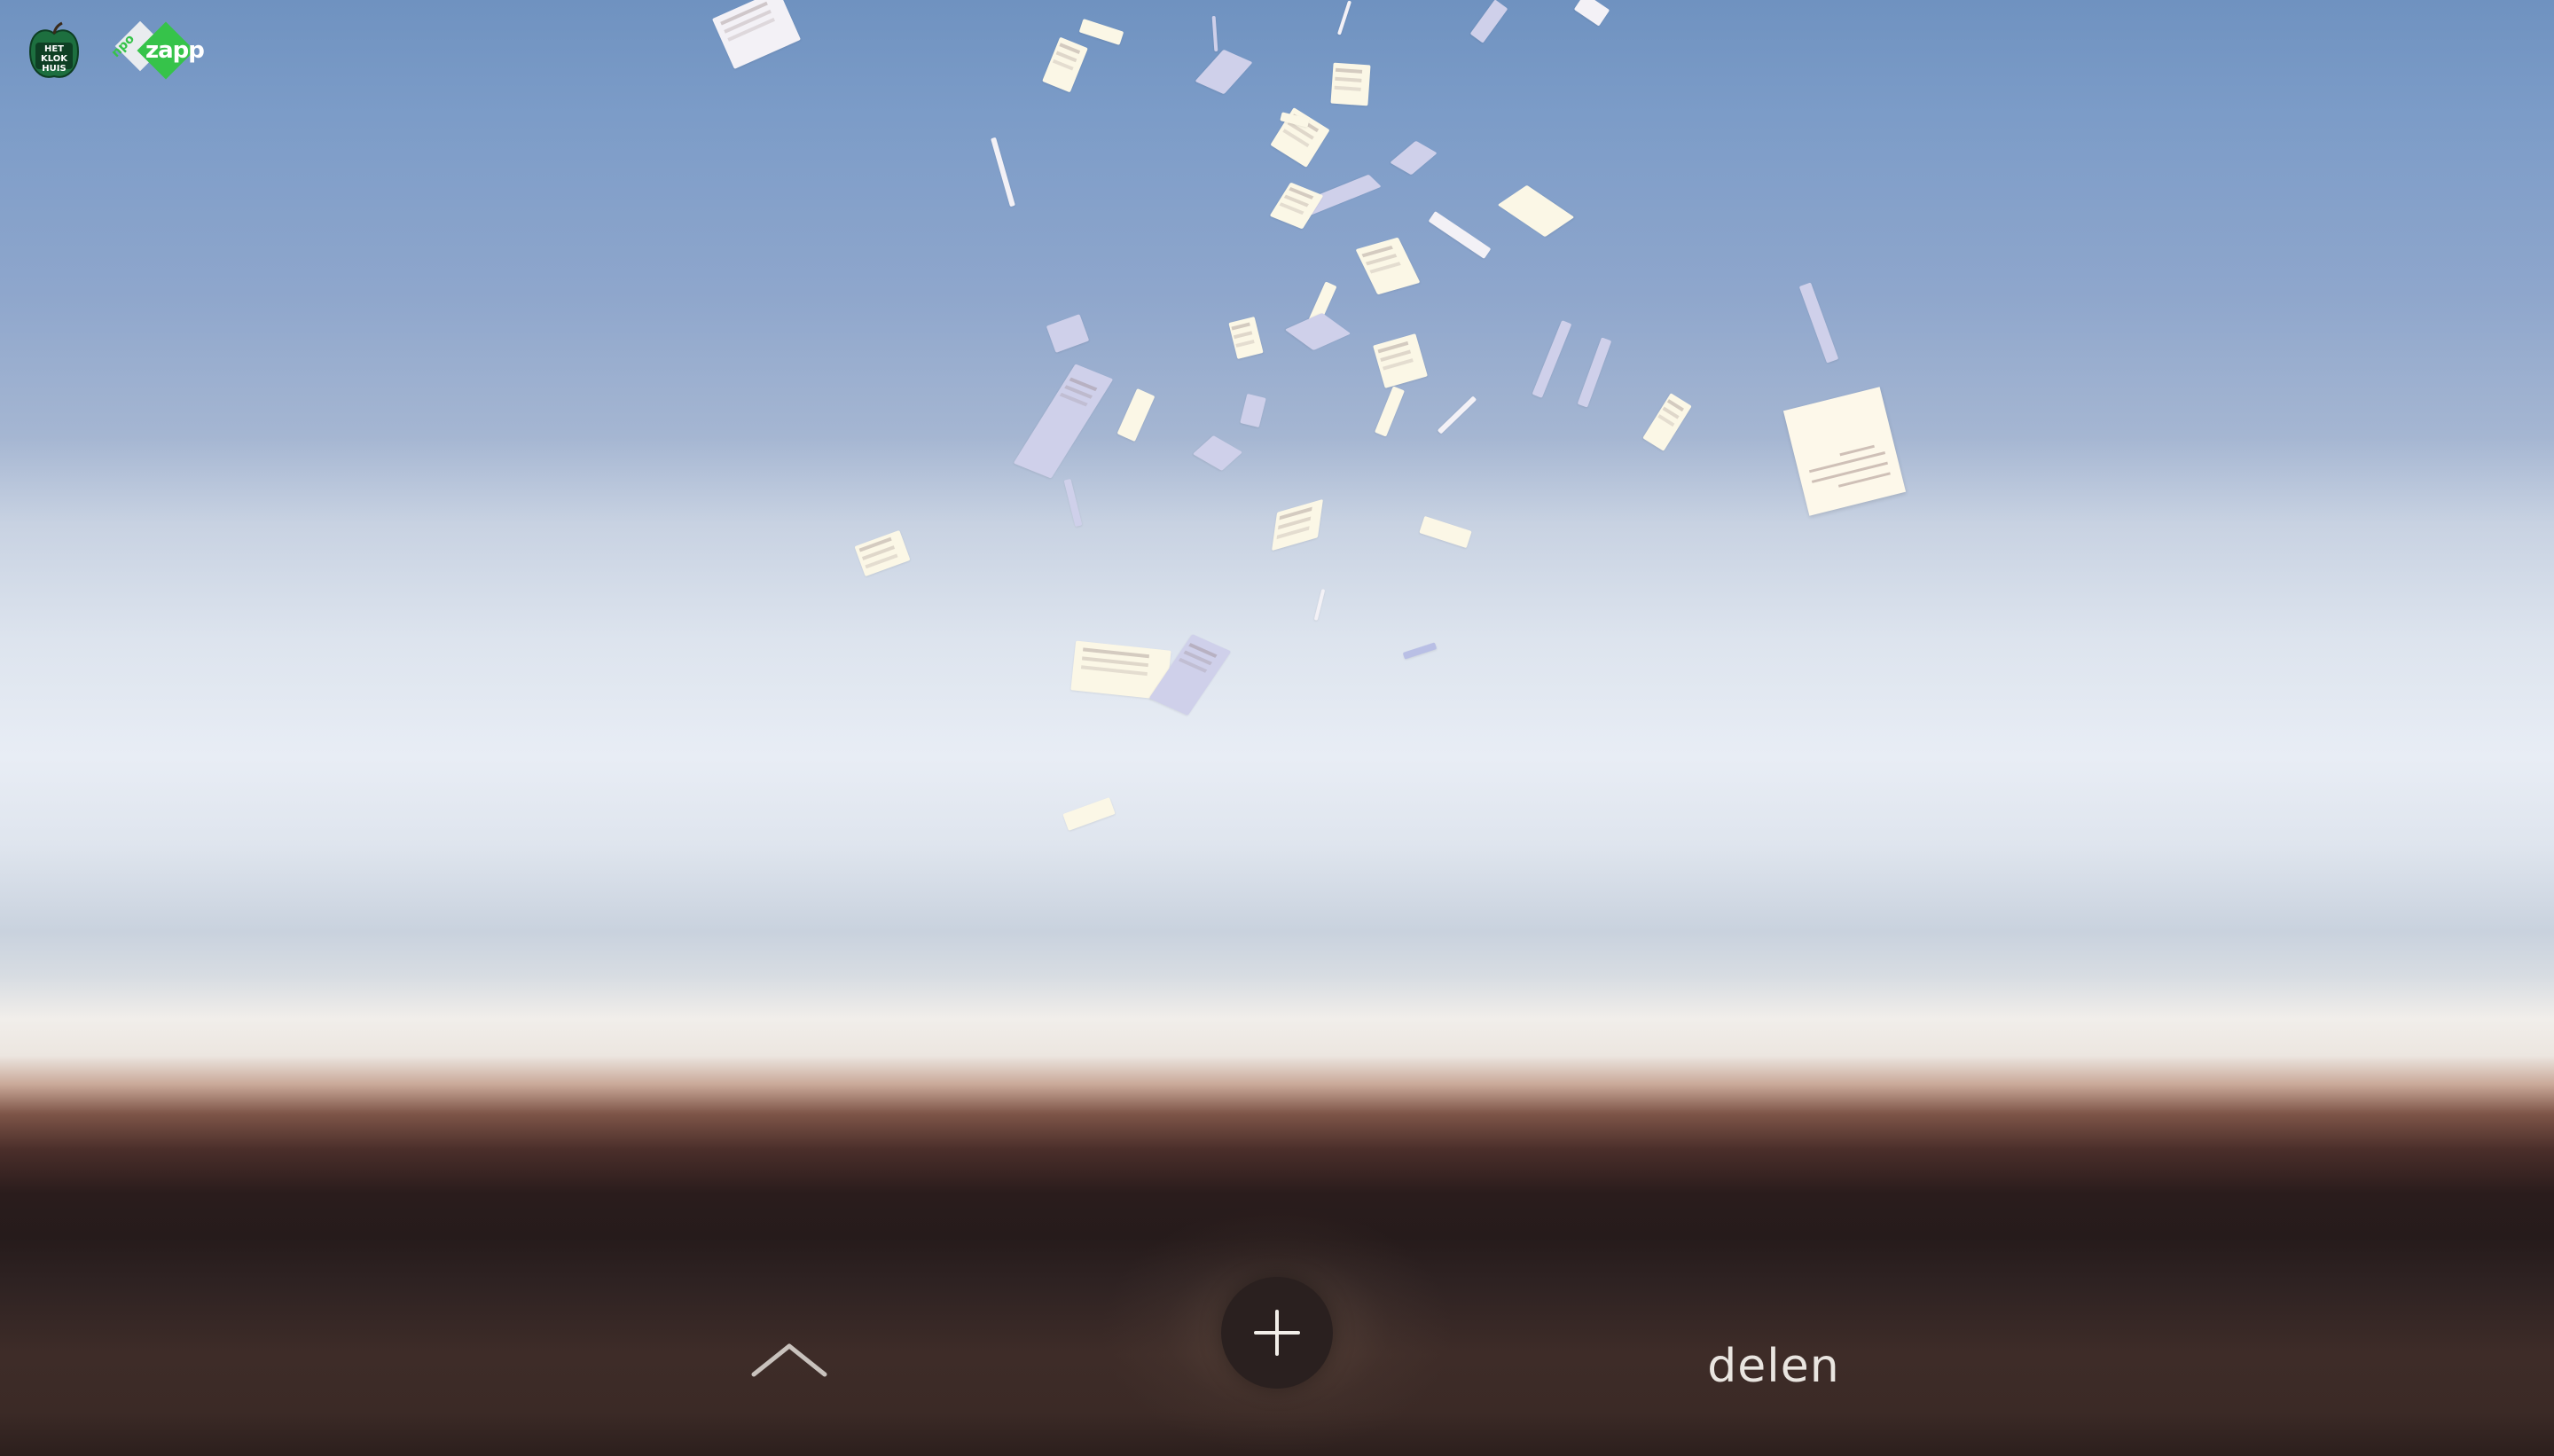 This screenshot has height=1456, width=2554. I want to click on klokhuis-logo: HET KLOK HUIS, so click(54, 52).